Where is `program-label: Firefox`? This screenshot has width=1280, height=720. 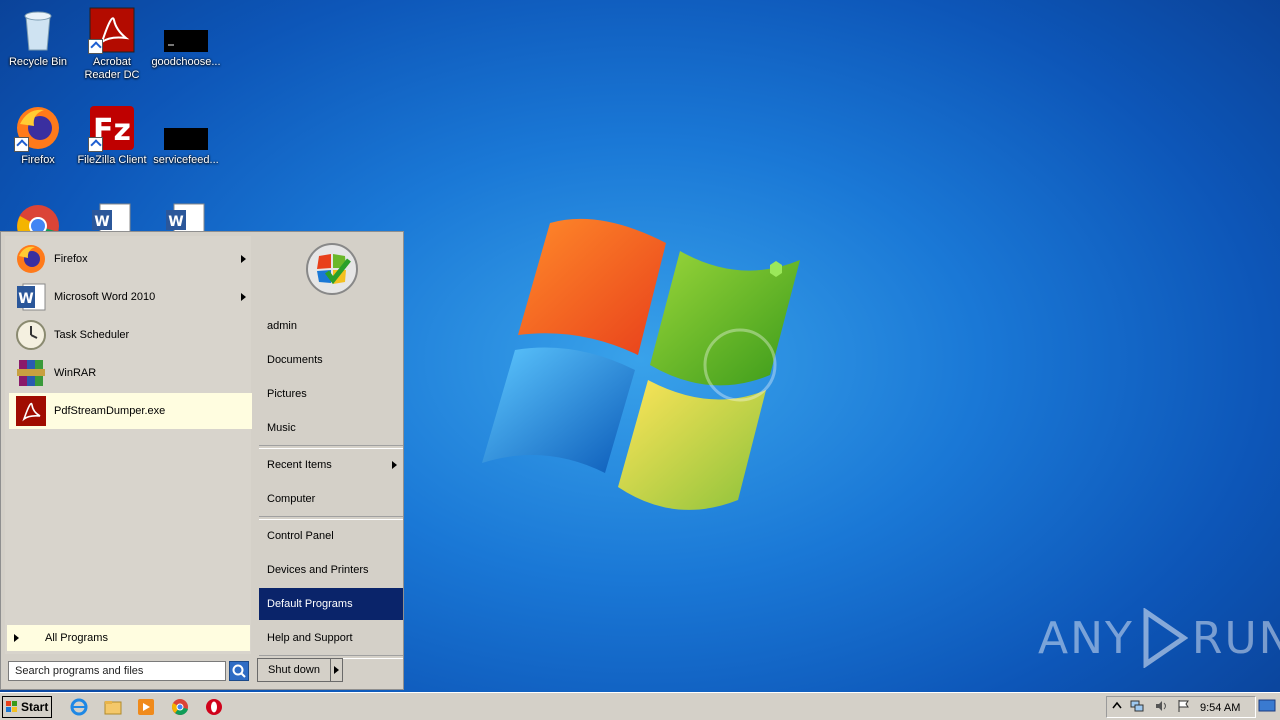
program-label: Firefox is located at coordinates (71, 259).